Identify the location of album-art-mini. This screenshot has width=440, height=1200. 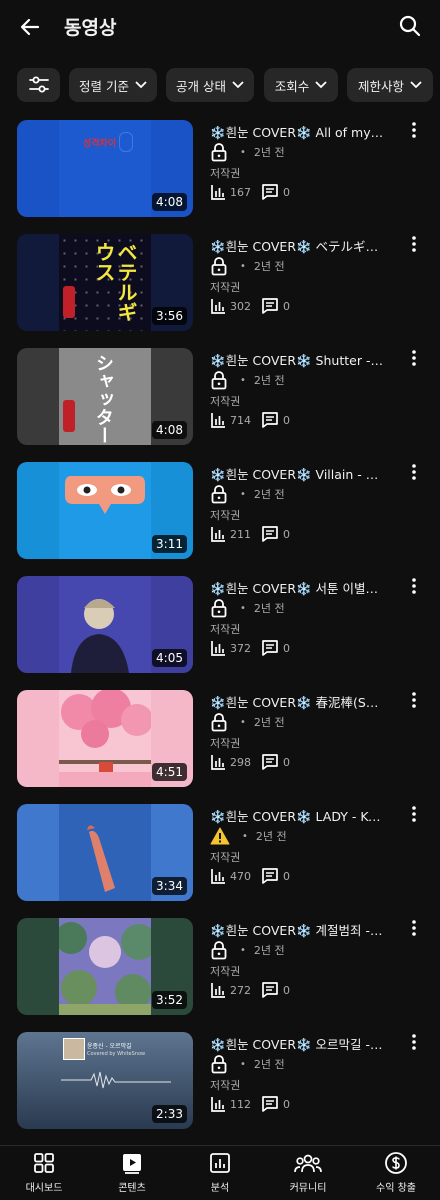
(74, 1049).